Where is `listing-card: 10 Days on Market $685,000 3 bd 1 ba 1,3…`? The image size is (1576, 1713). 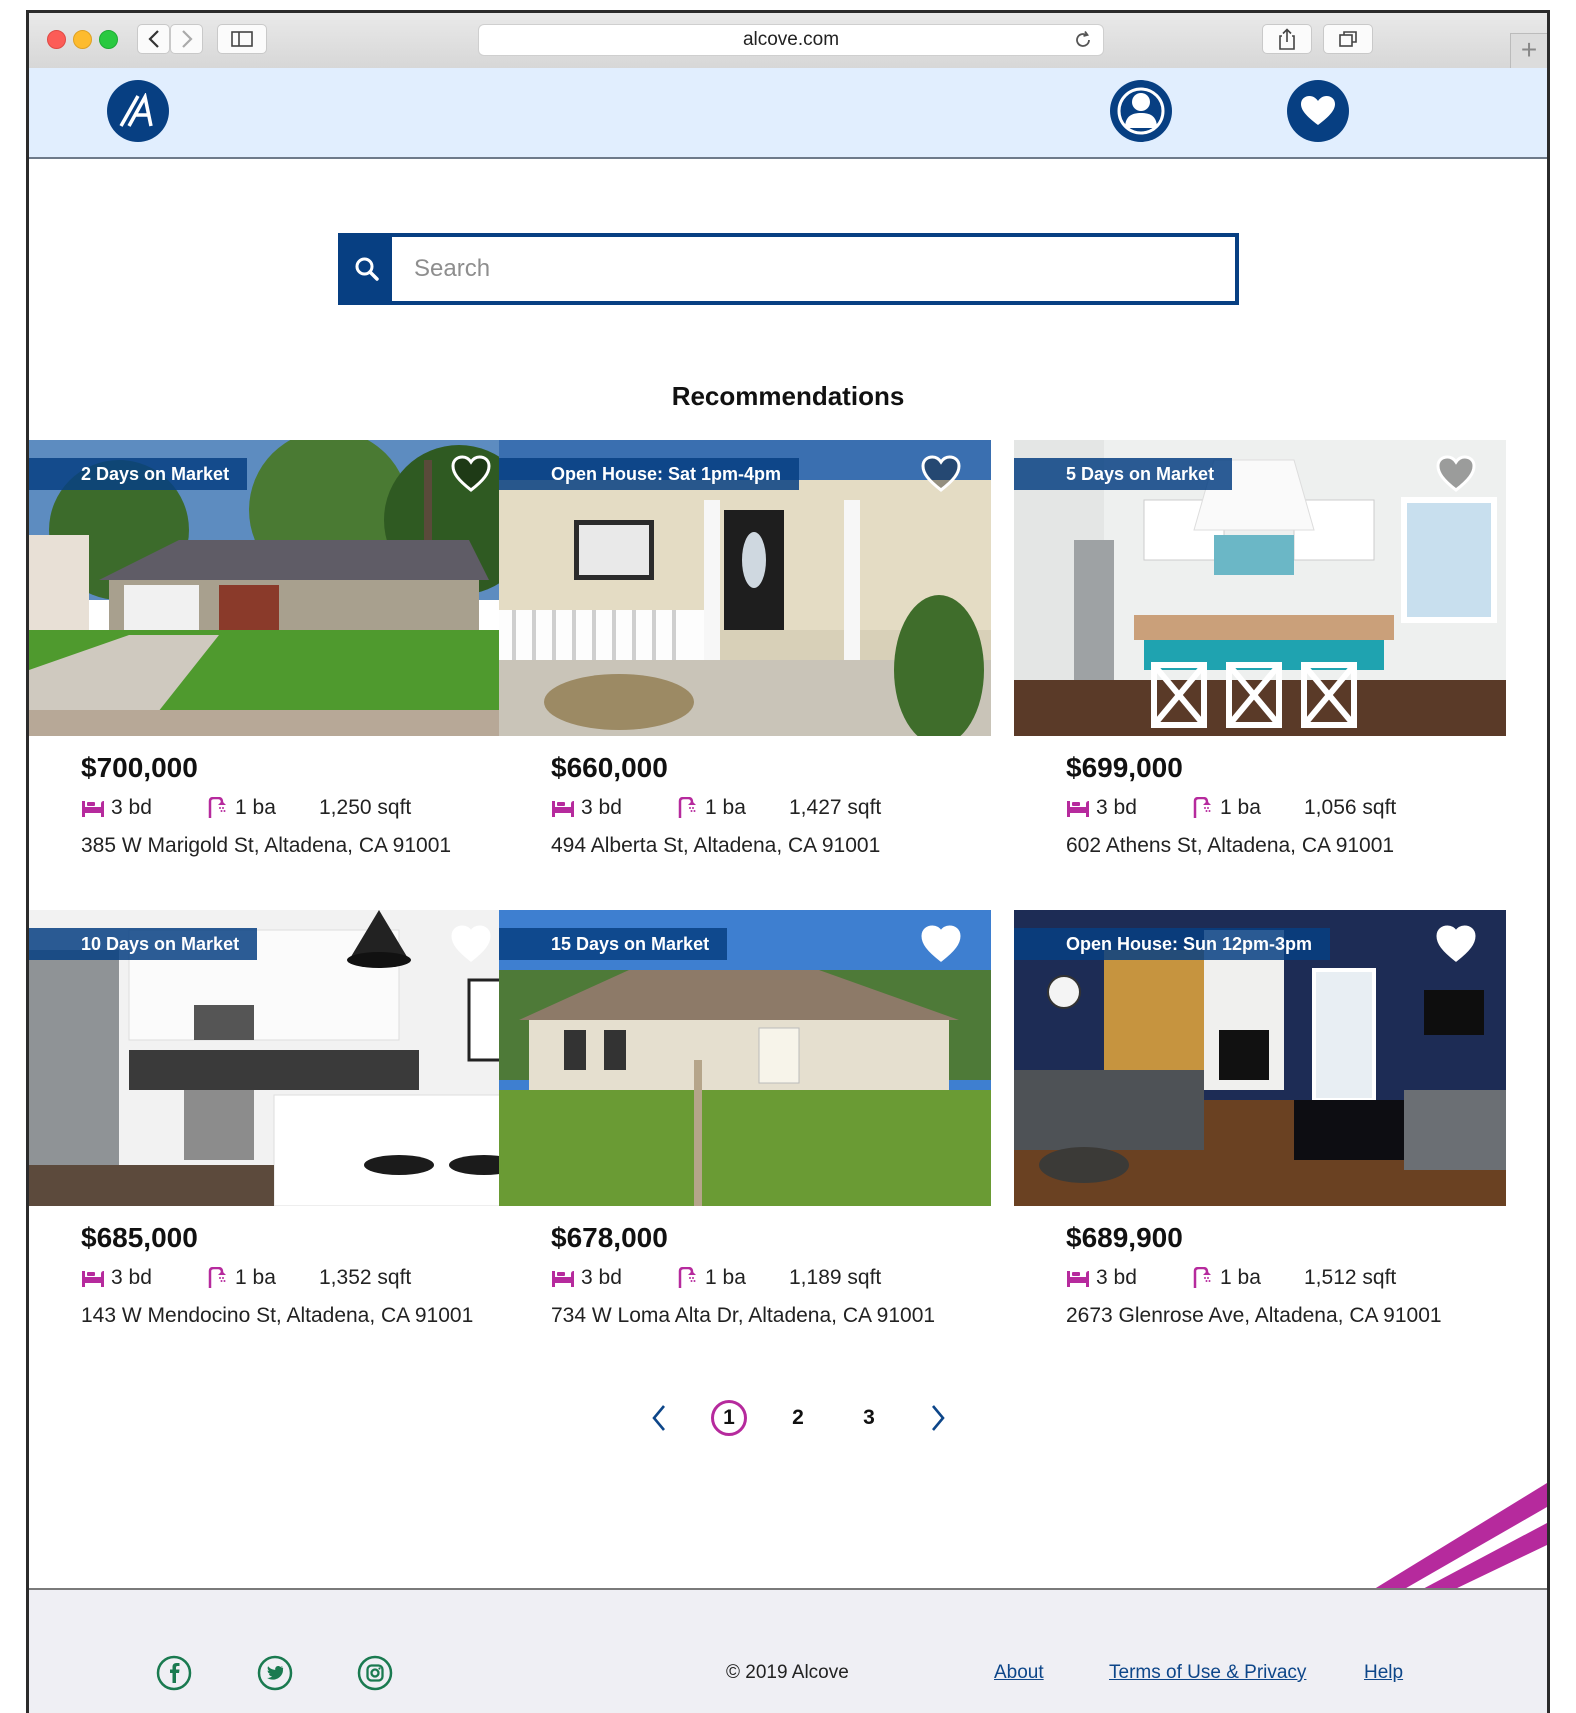 listing-card: 10 Days on Market $685,000 3 bd 1 ba 1,3… is located at coordinates (275, 1118).